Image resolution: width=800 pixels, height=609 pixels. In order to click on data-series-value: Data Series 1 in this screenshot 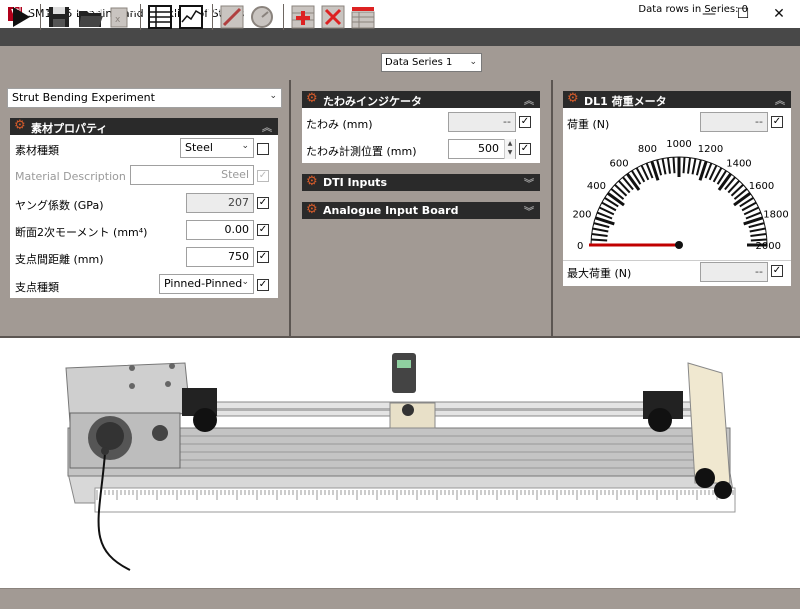, I will do `click(419, 62)`.